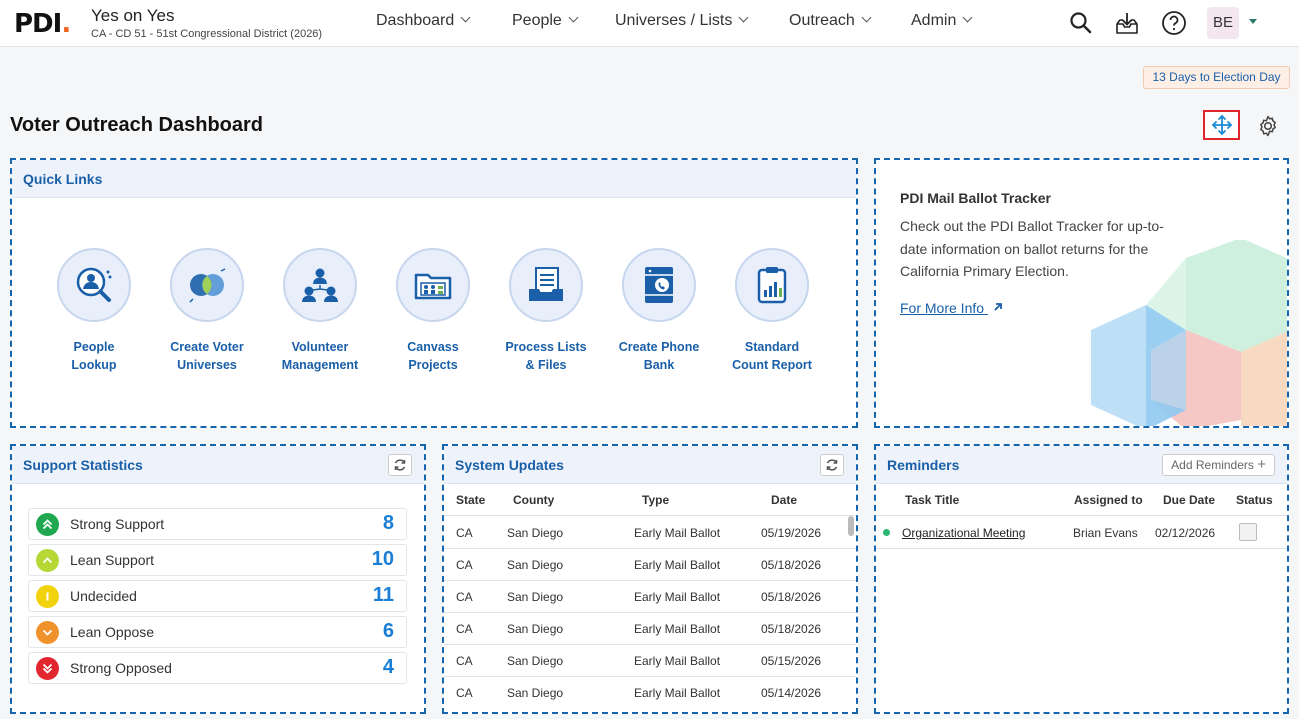 The image size is (1299, 719). Describe the element at coordinates (509, 465) in the screenshot. I see `system-updates-title: System Updates` at that location.